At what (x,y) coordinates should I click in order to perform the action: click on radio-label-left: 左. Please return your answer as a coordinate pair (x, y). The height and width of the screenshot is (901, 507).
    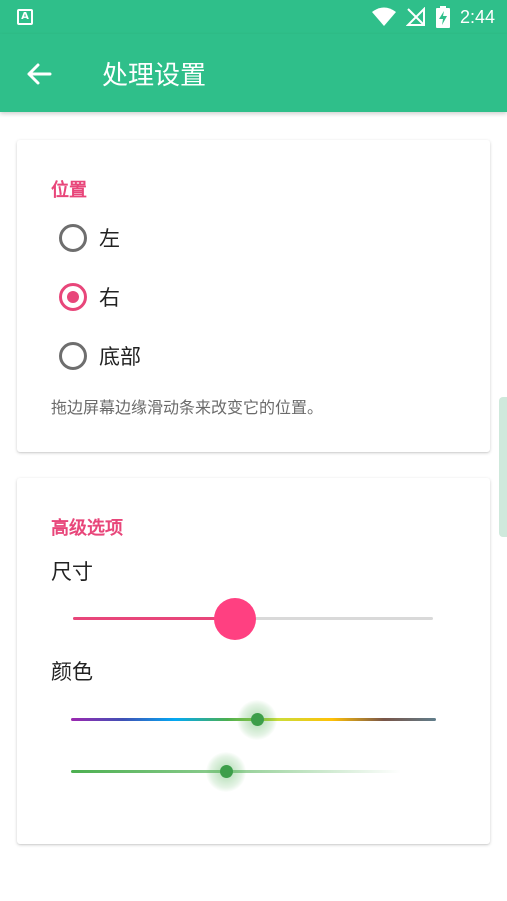
    Looking at the image, I should click on (109, 239).